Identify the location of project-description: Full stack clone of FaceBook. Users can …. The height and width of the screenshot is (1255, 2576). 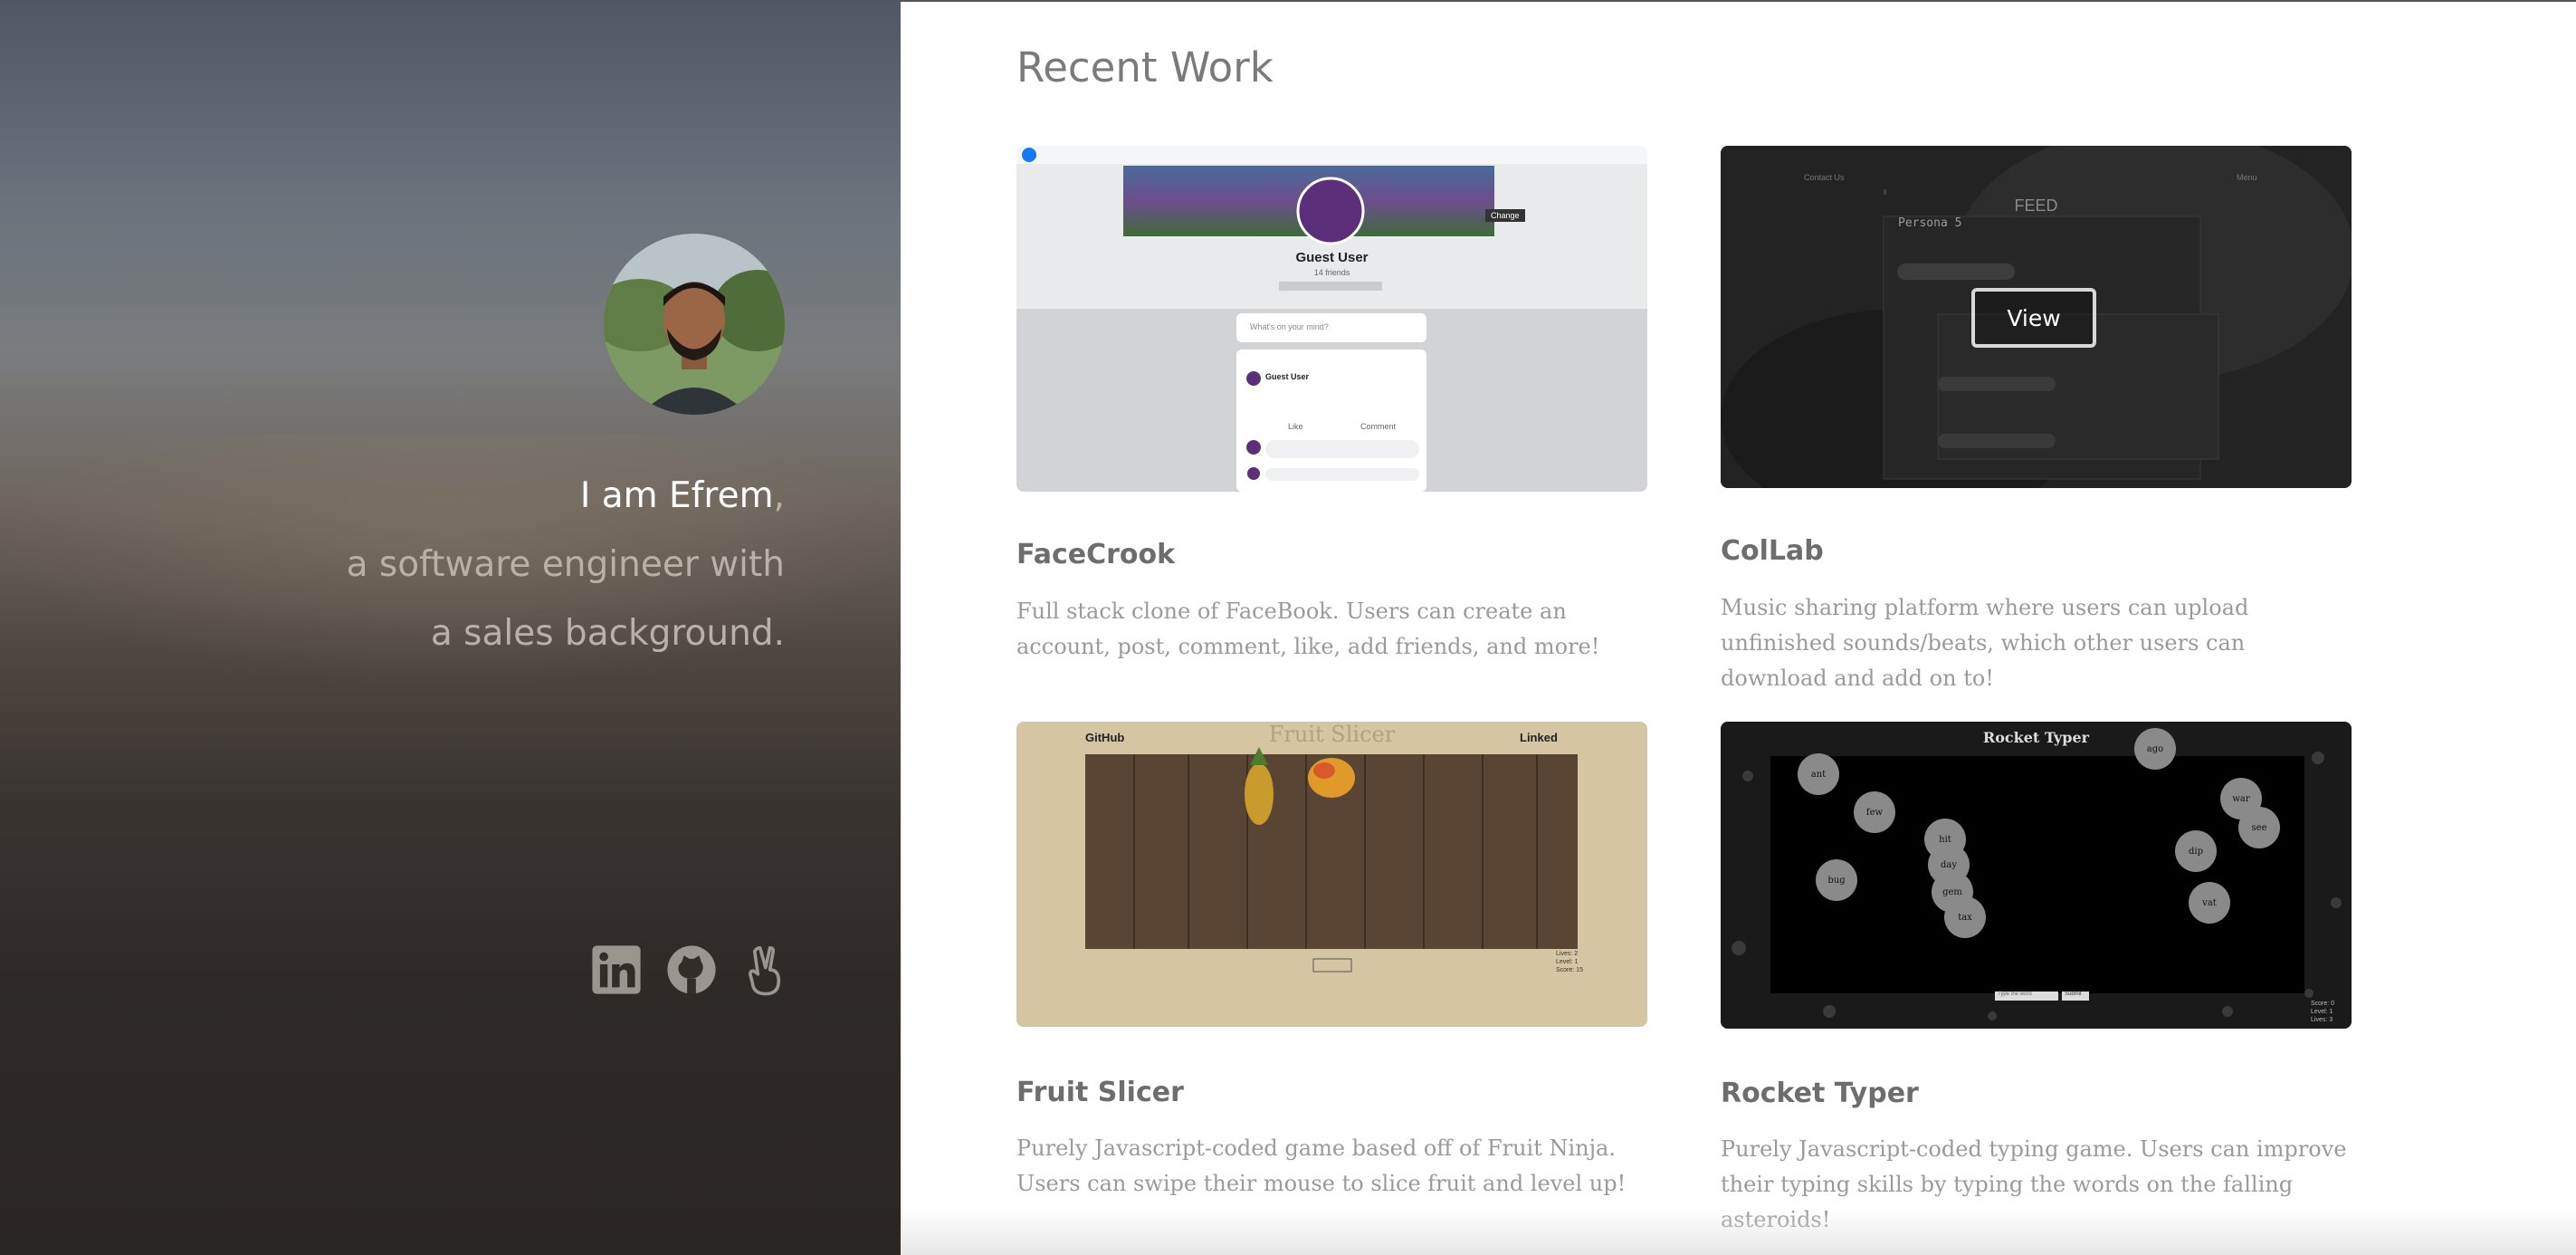
(1308, 629).